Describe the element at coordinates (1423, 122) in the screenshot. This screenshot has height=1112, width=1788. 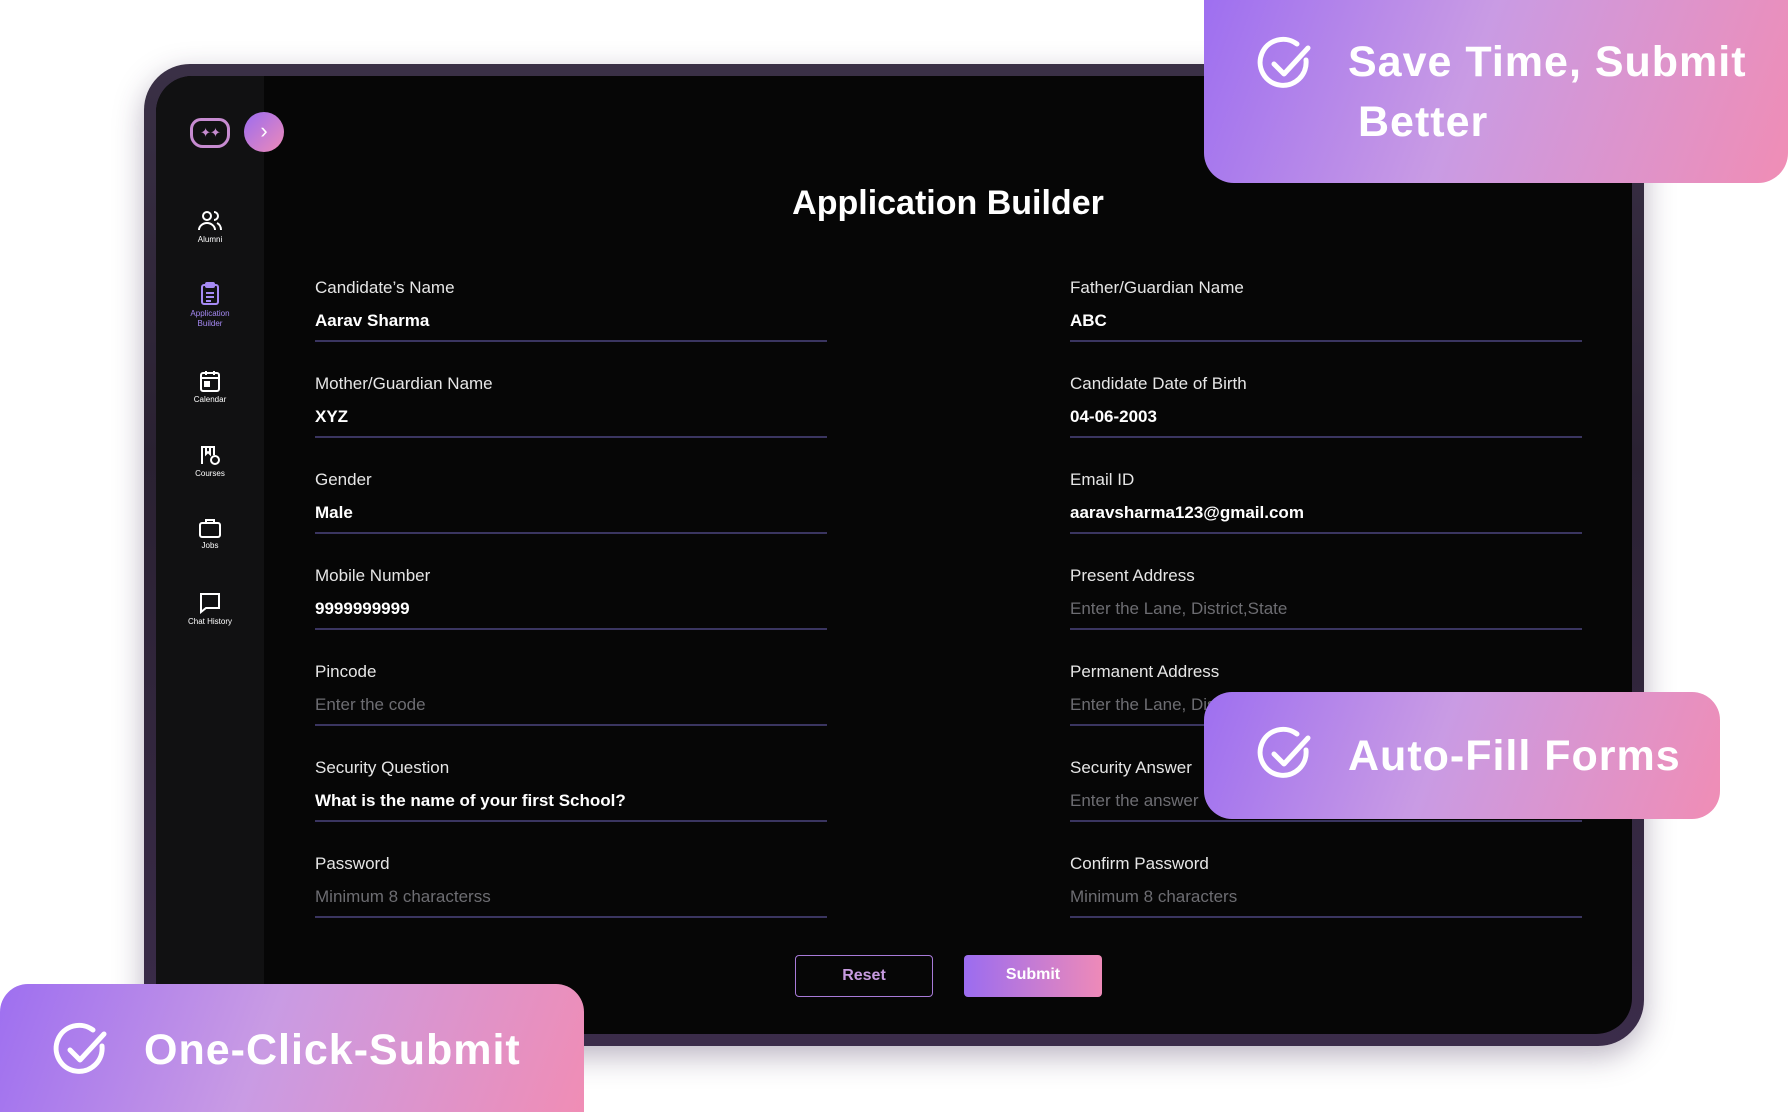
I see `callout-text: Better` at that location.